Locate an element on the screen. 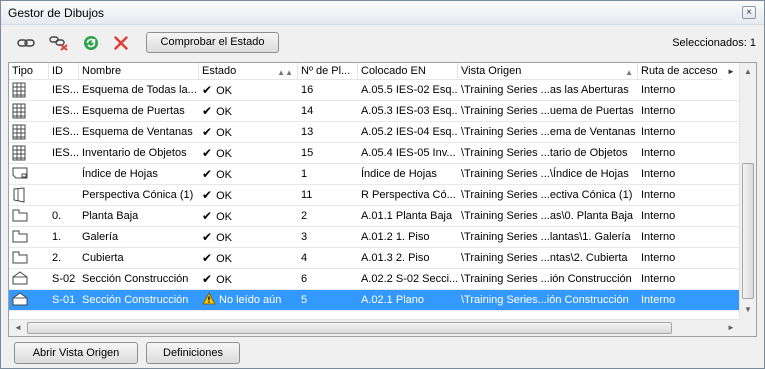 The width and height of the screenshot is (765, 369). scroll-down-icon: ▼ is located at coordinates (748, 310).